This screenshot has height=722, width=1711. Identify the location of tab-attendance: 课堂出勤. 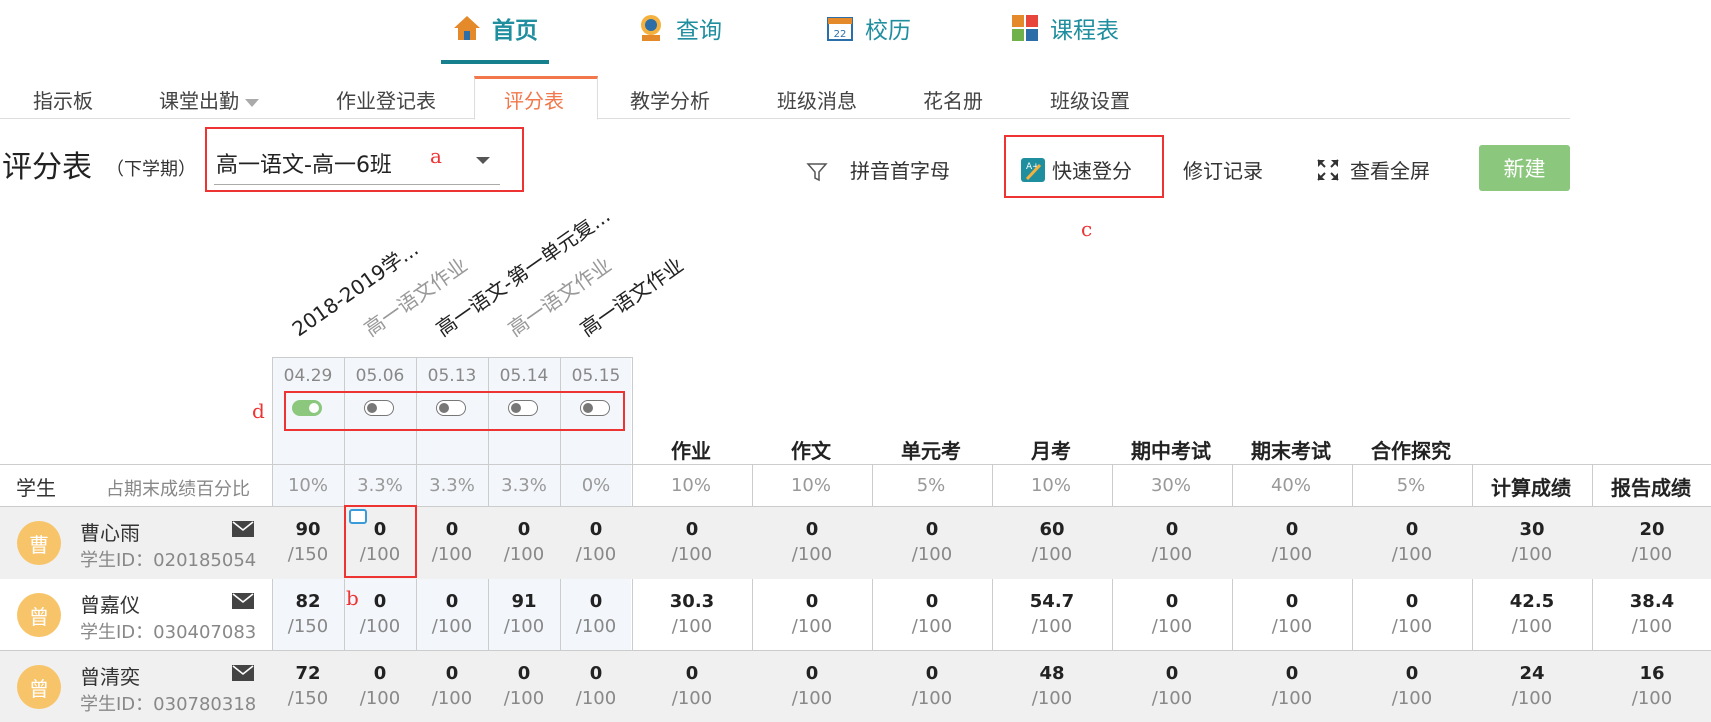
(209, 99).